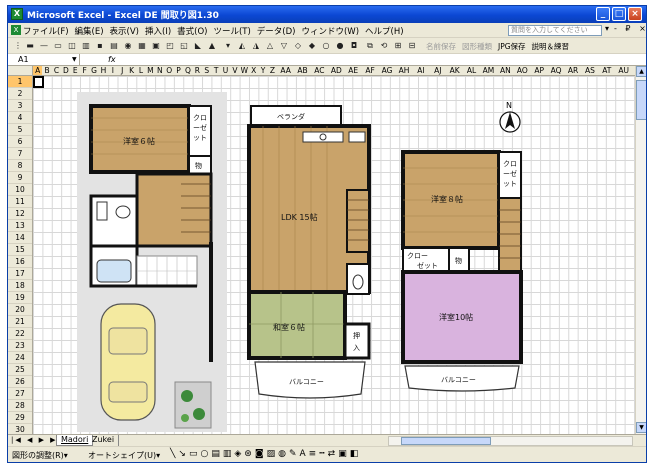 This screenshot has width=654, height=468. I want to click on column-header: AM, so click(488, 70).